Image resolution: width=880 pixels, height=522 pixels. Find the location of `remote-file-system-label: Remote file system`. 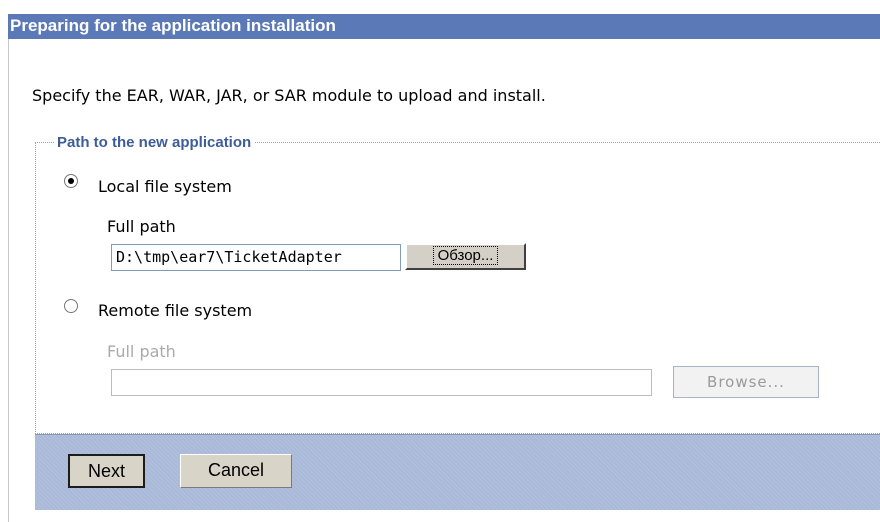

remote-file-system-label: Remote file system is located at coordinates (175, 310).